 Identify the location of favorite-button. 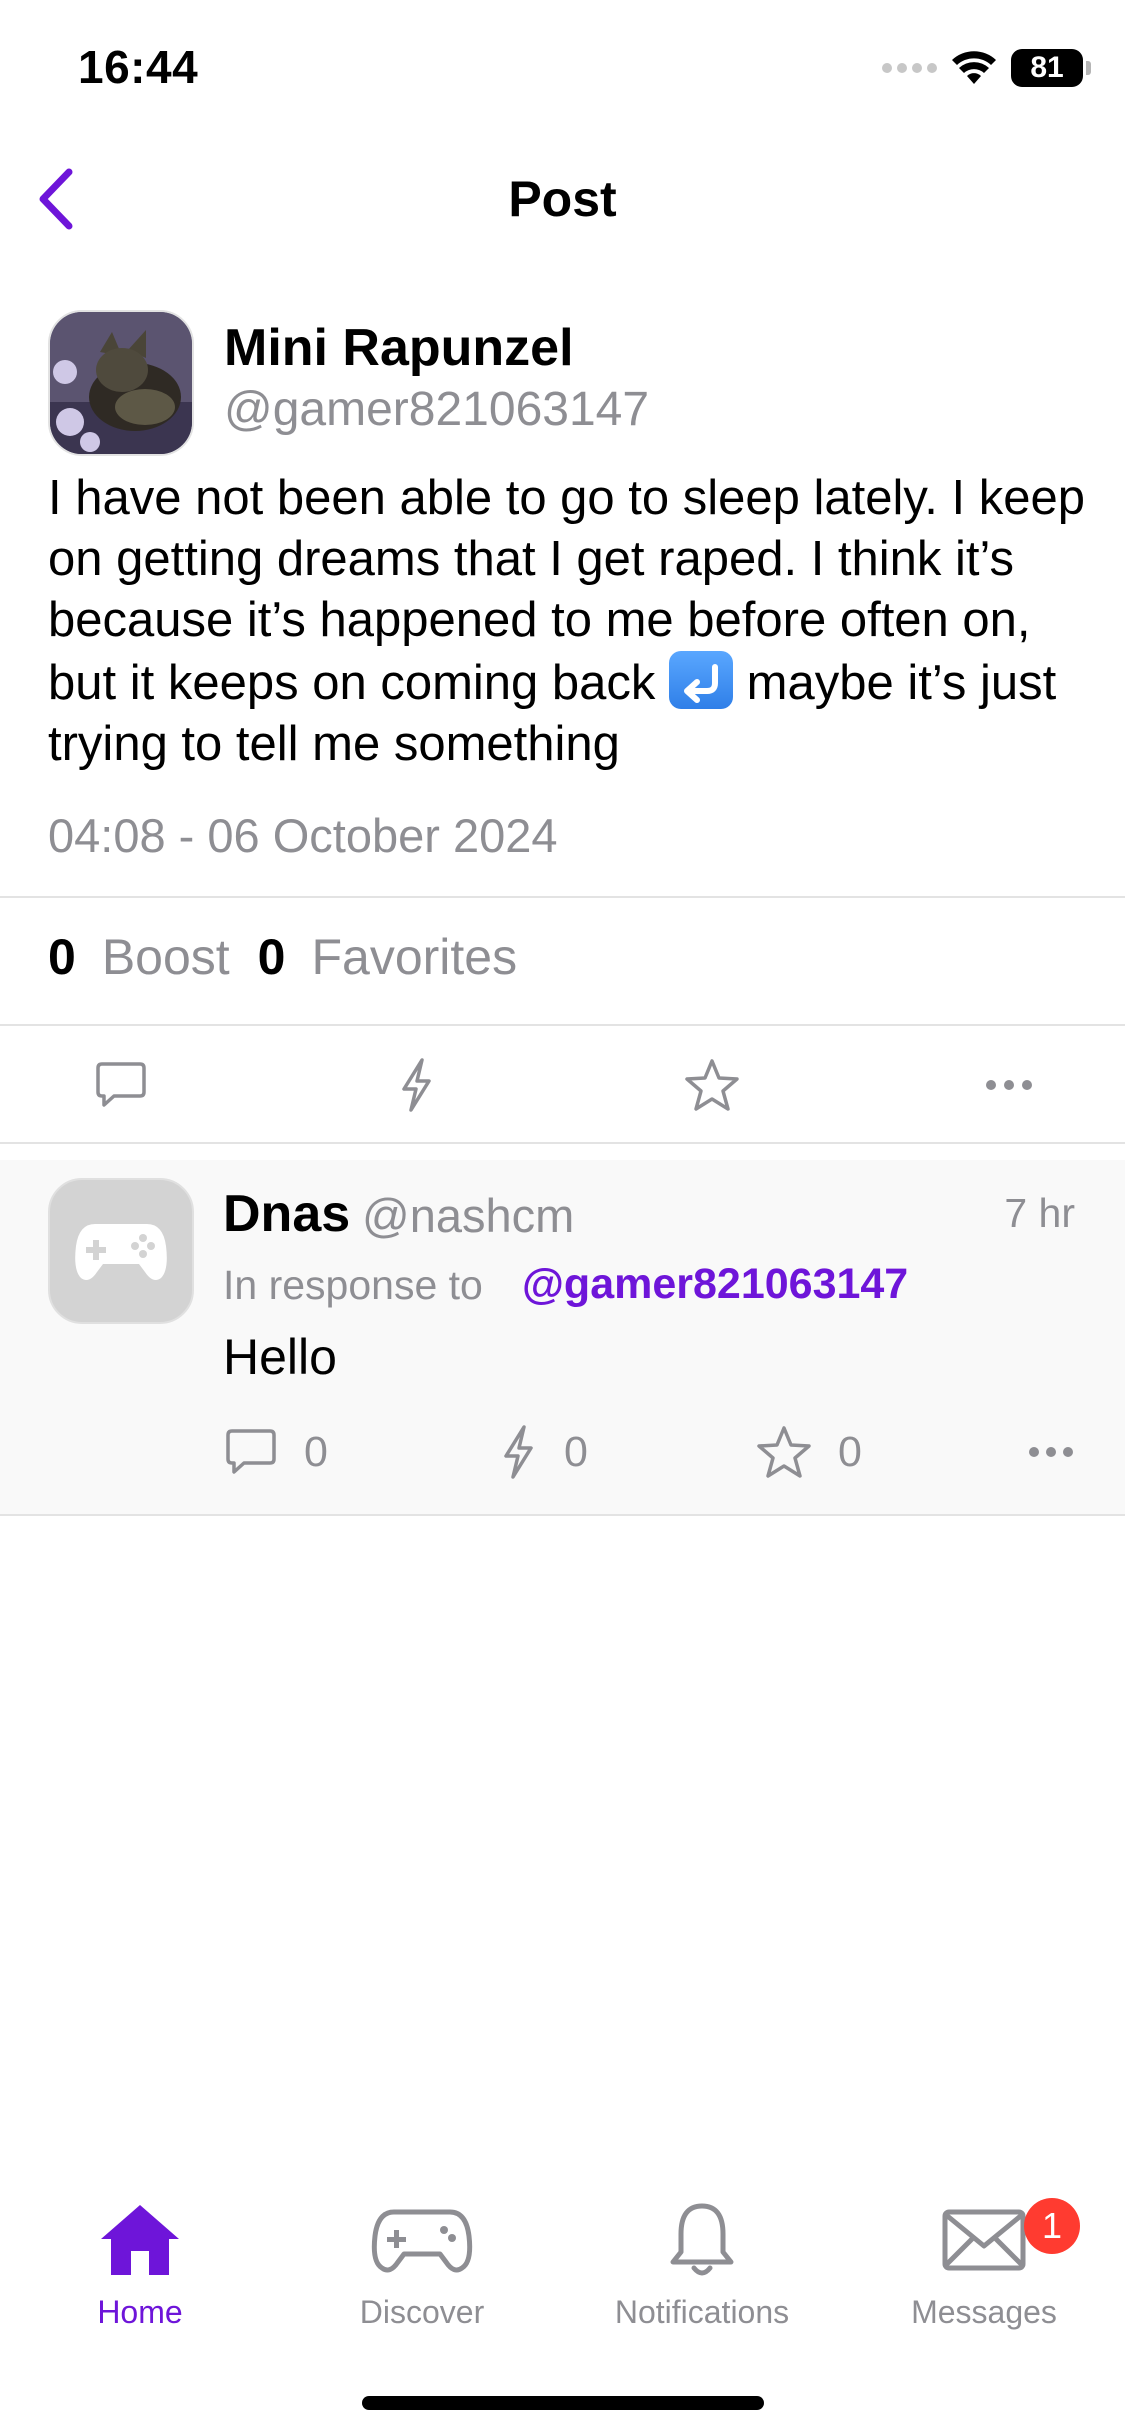
(712, 1085).